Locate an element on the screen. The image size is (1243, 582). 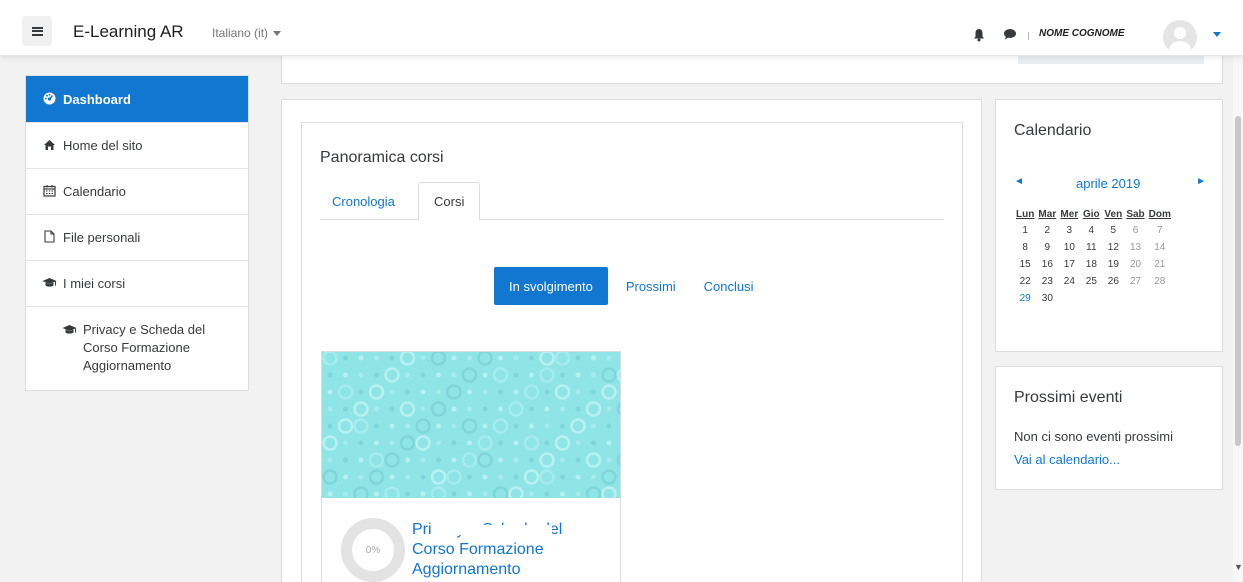
calendar-day: 18 is located at coordinates (1091, 264).